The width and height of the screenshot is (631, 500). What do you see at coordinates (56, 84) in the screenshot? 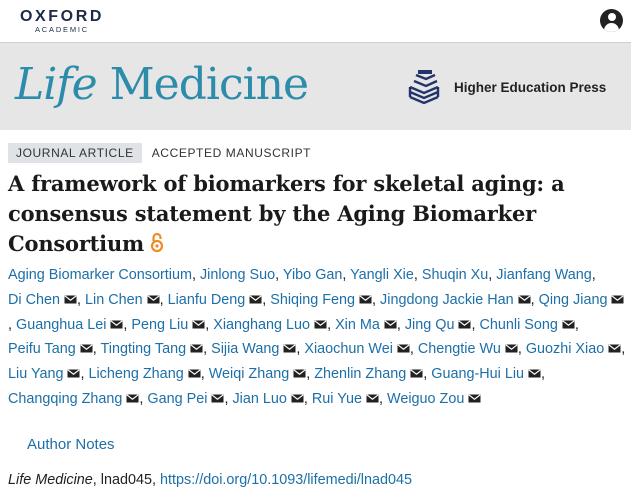
I see `journal-title-word1: Life` at bounding box center [56, 84].